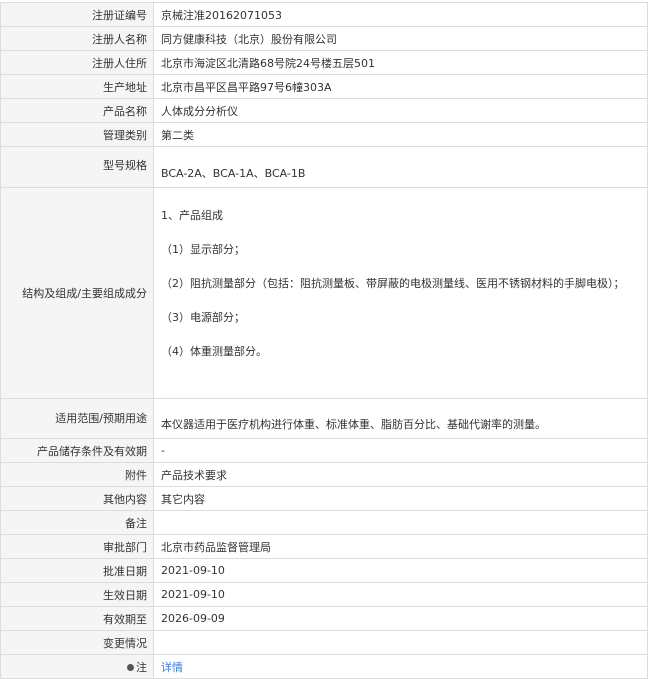 This screenshot has width=648, height=679. I want to click on address-label: 注册人住所, so click(77, 62).